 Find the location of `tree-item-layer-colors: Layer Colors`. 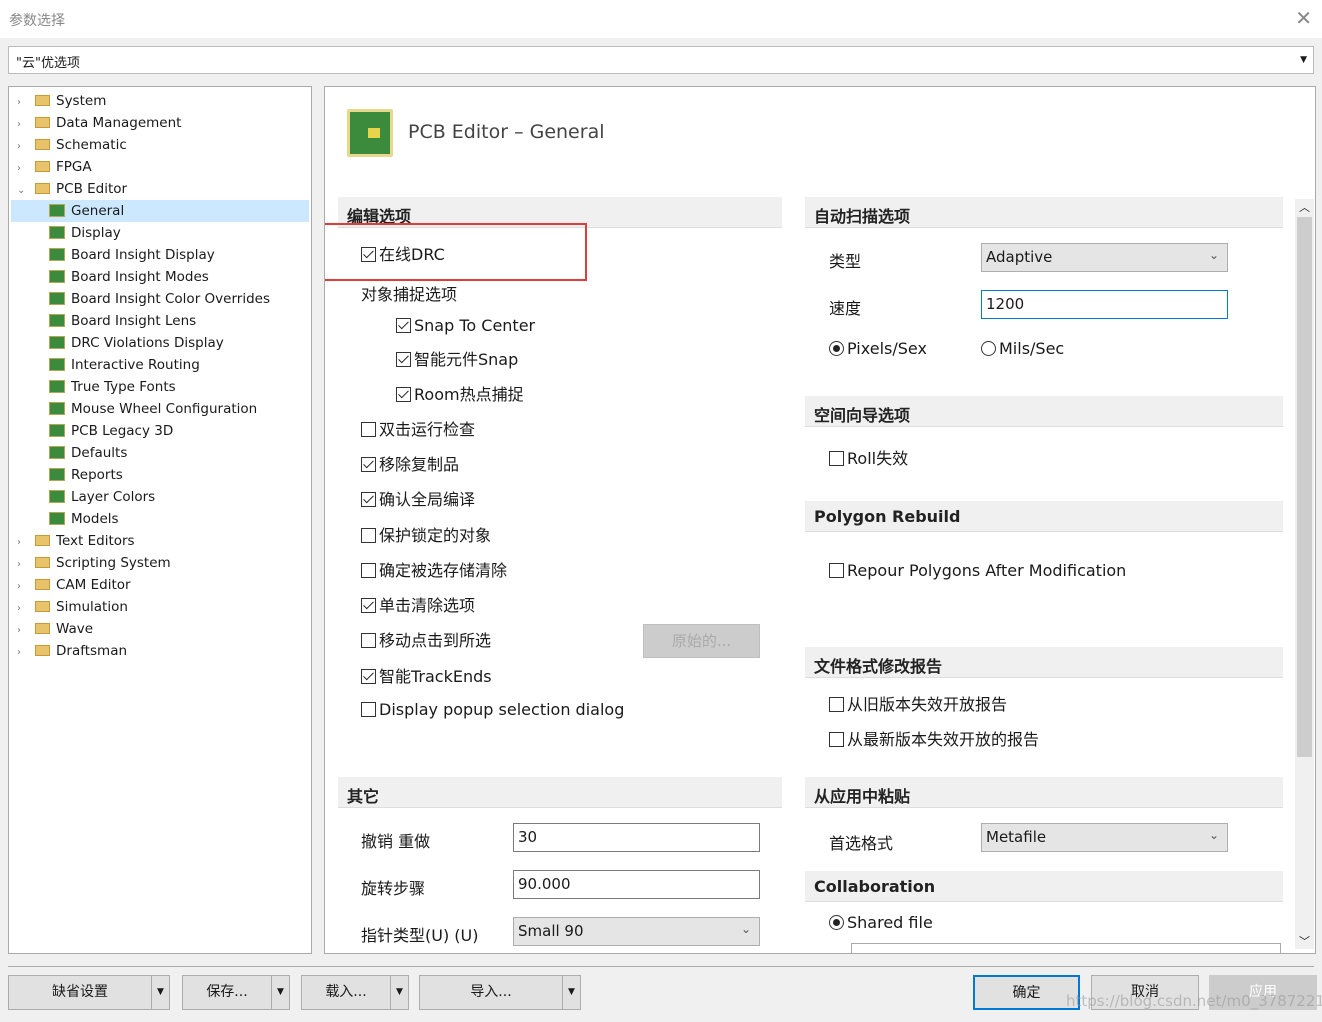

tree-item-layer-colors: Layer Colors is located at coordinates (160, 497).